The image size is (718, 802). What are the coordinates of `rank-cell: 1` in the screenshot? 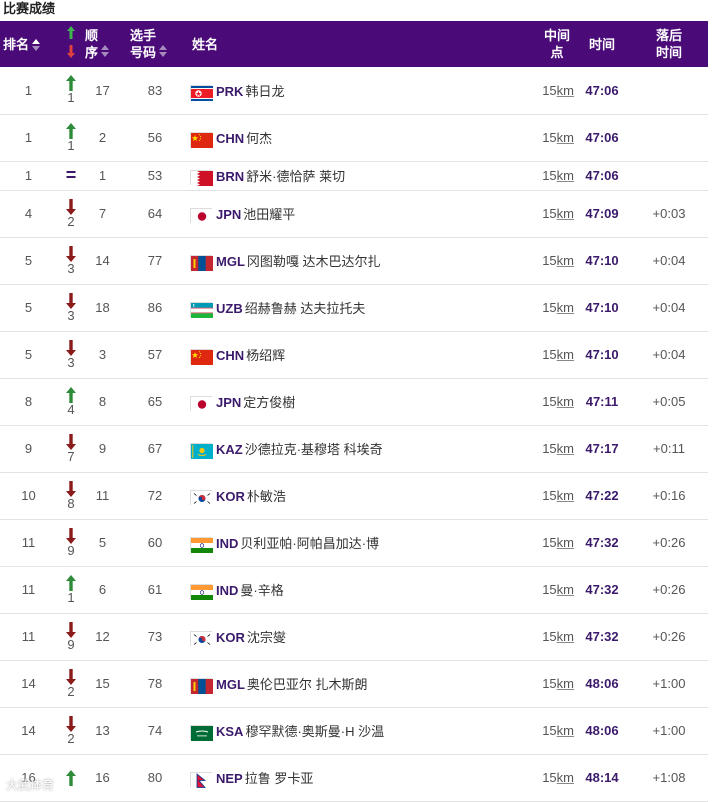 It's located at (28, 175).